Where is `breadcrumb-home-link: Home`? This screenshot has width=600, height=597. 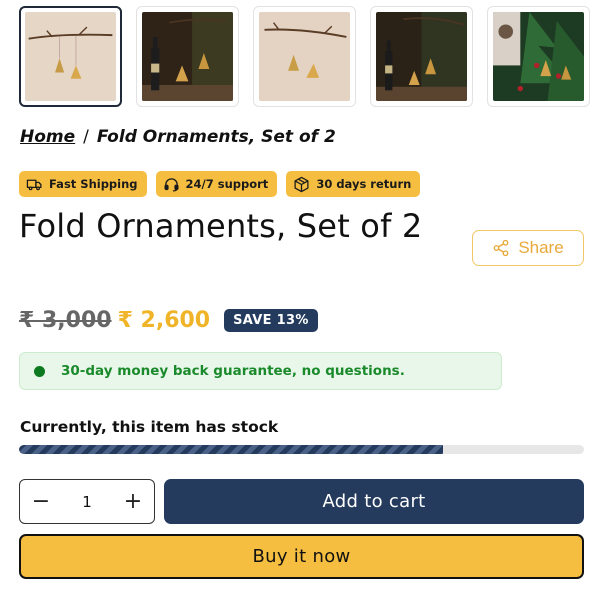
breadcrumb-home-link: Home is located at coordinates (47, 137).